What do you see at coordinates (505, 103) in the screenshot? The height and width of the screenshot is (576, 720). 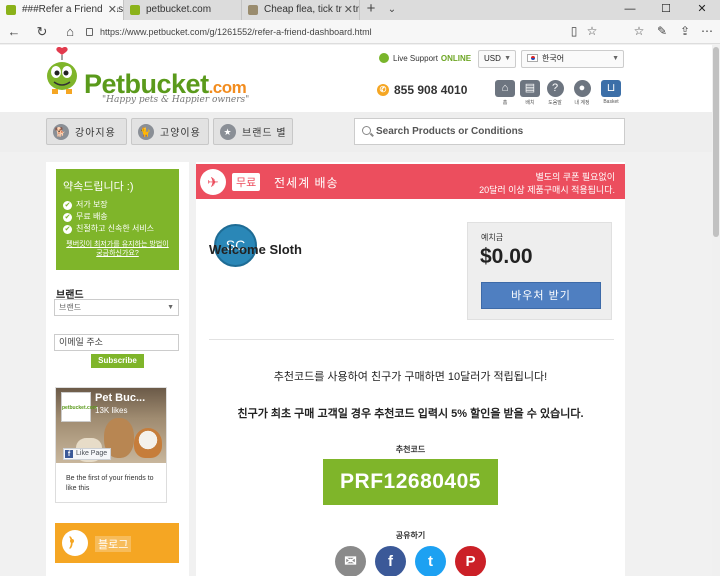 I see `home-label: 홈` at bounding box center [505, 103].